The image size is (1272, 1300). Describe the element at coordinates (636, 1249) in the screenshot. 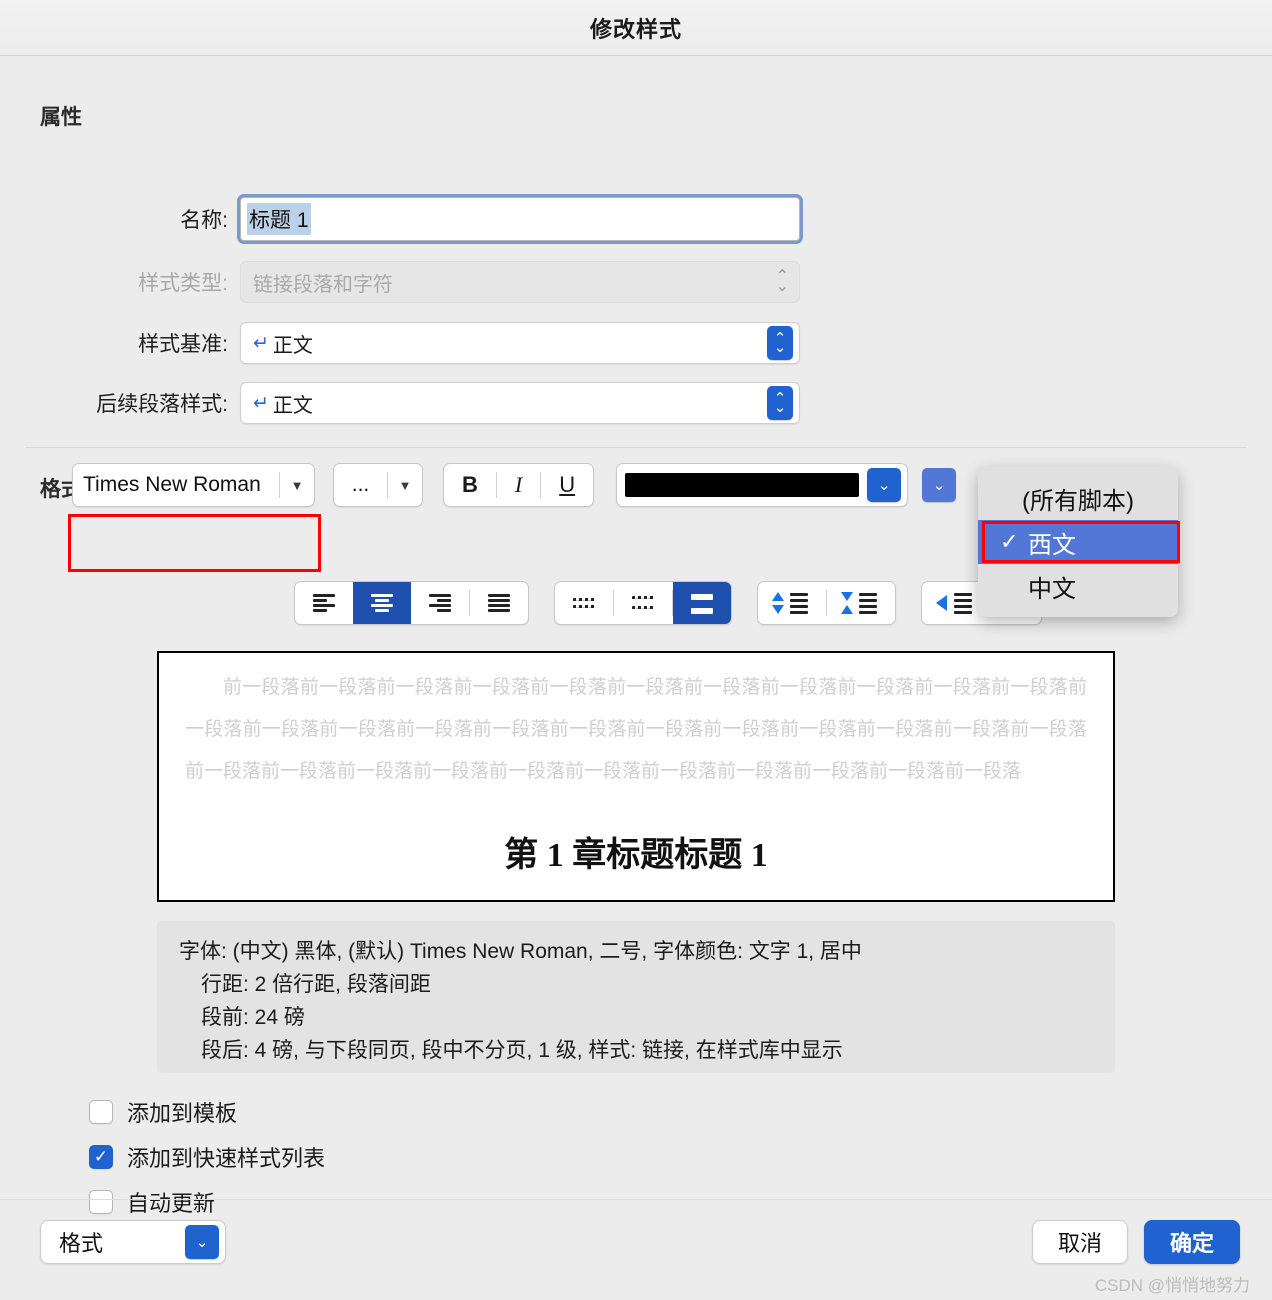

I see `dialog-footer: 格式 ⌄ 取消 确定 CSDN @悄悄地努力` at that location.